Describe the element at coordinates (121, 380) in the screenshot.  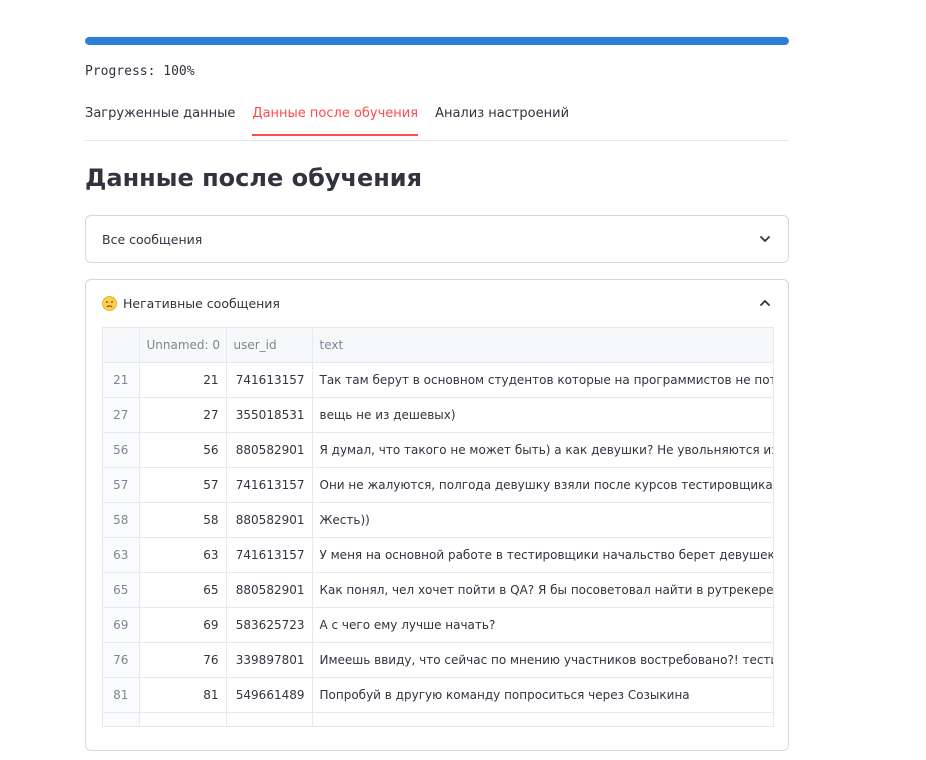
I see `row-index-cell: 21` at that location.